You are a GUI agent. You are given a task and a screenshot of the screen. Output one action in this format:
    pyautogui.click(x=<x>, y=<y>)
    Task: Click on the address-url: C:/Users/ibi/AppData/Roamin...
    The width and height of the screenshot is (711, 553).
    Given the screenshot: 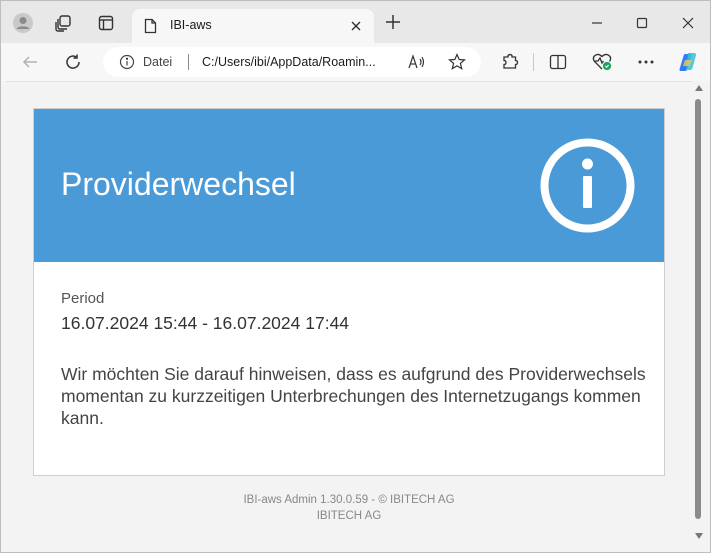 What is the action you would take?
    pyautogui.click(x=302, y=62)
    